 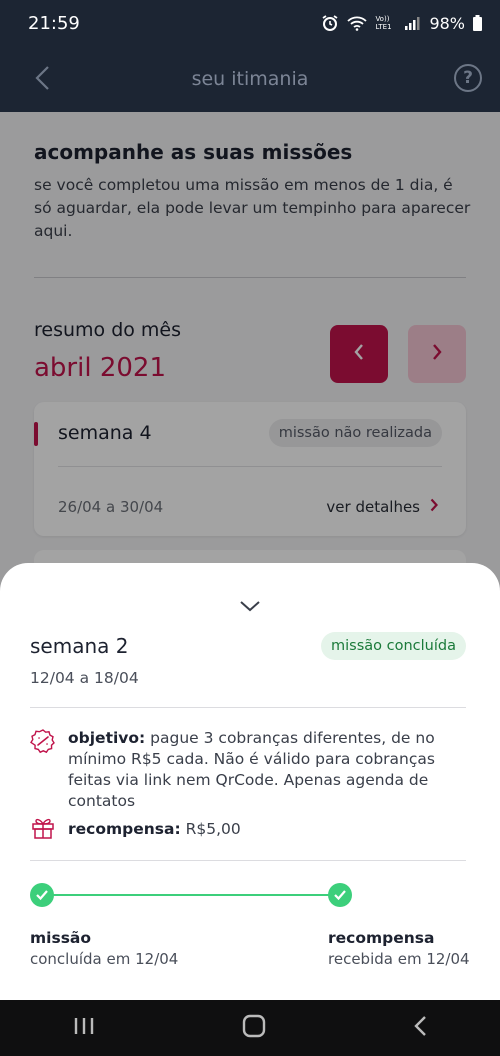 I want to click on step-reward-label: recompensa, so click(x=381, y=938).